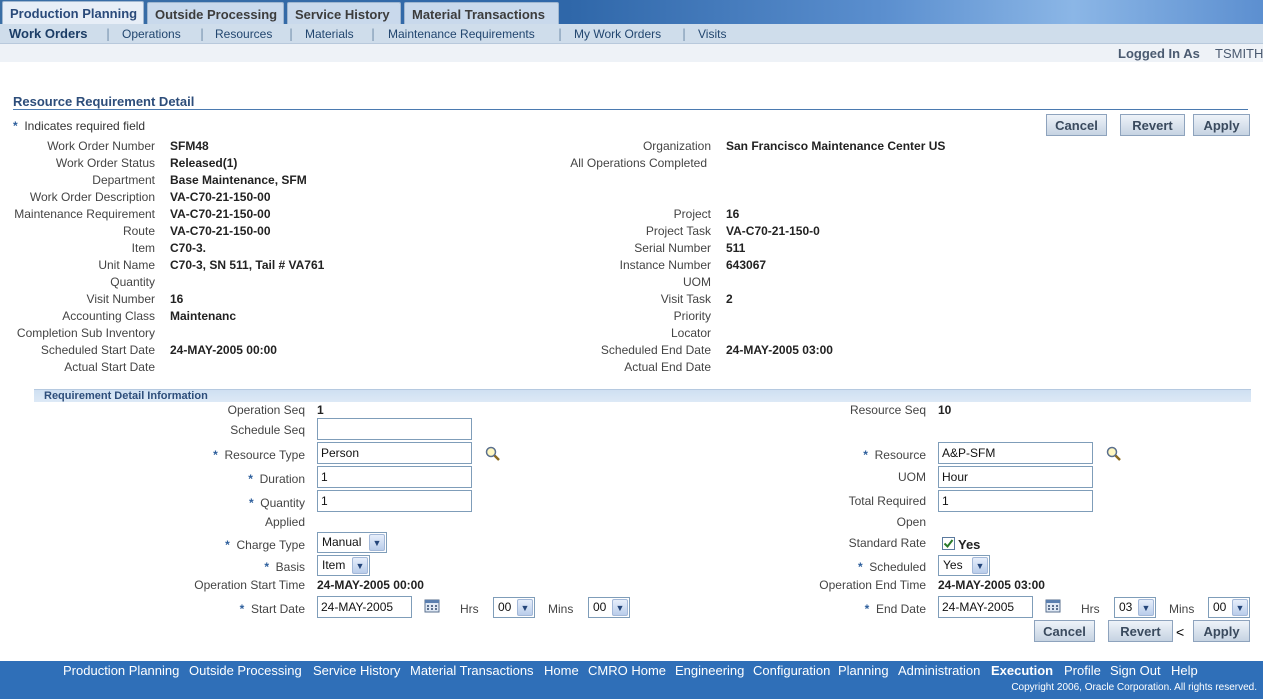 This screenshot has height=699, width=1263. What do you see at coordinates (121, 670) in the screenshot?
I see `footer-link-production-planning: Production Planning` at bounding box center [121, 670].